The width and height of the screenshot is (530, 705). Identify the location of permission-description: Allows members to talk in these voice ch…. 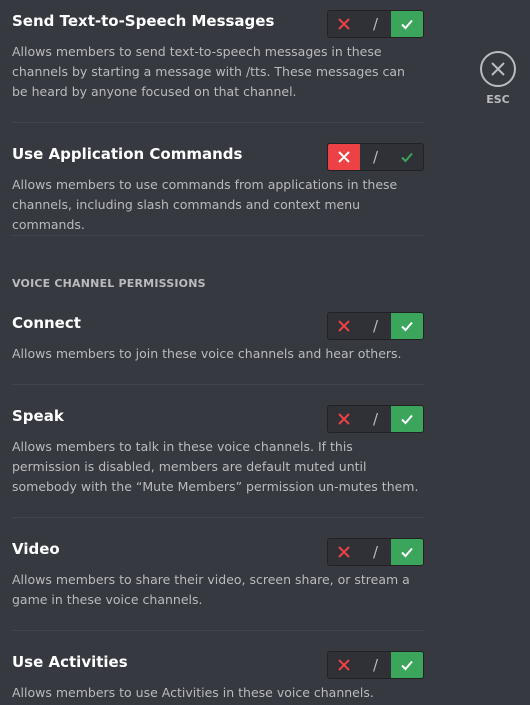
(215, 466).